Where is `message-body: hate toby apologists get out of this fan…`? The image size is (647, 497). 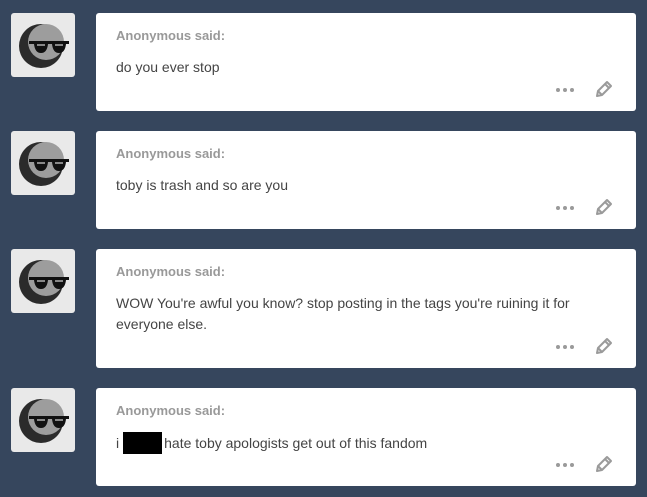
message-body: hate toby apologists get out of this fan… is located at coordinates (296, 443).